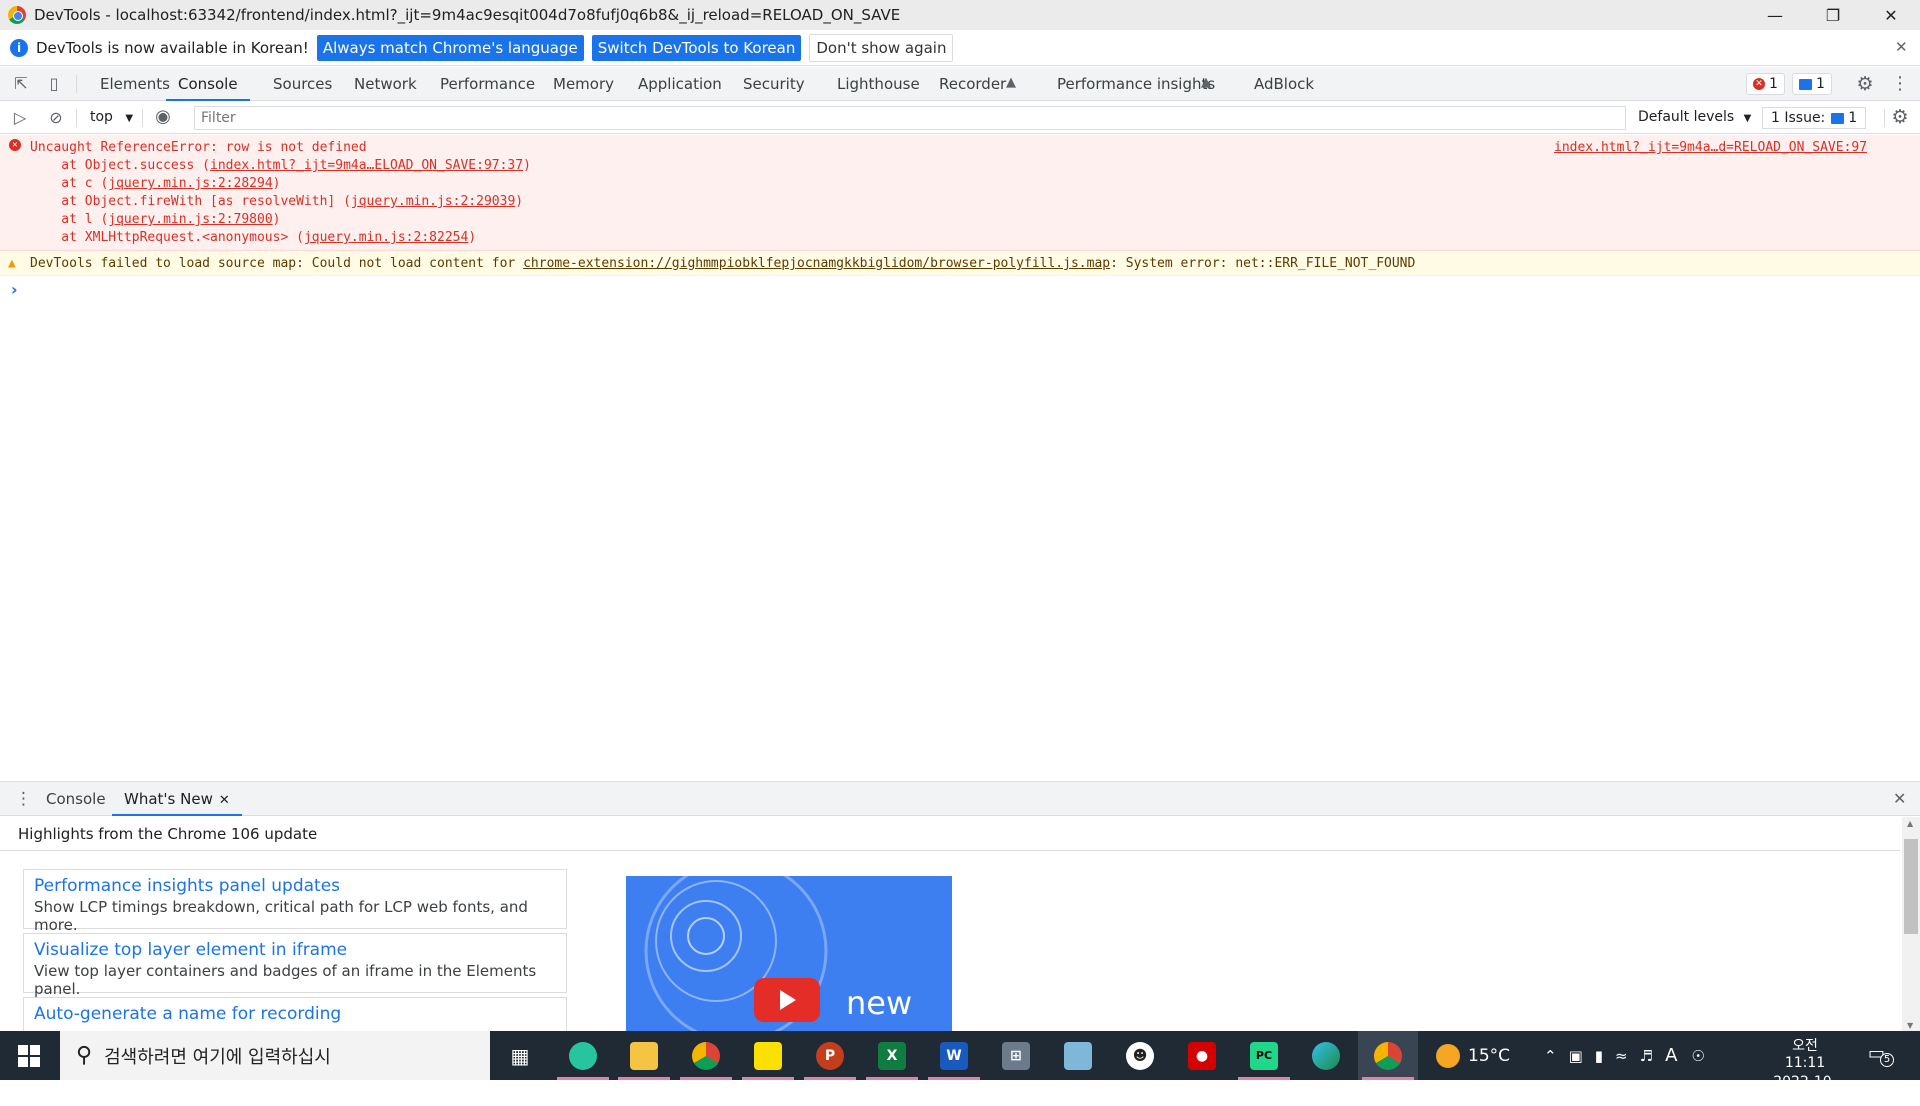 The width and height of the screenshot is (1920, 1106). Describe the element at coordinates (1136, 84) in the screenshot. I see `tab-performance-insights: Performance insights` at that location.